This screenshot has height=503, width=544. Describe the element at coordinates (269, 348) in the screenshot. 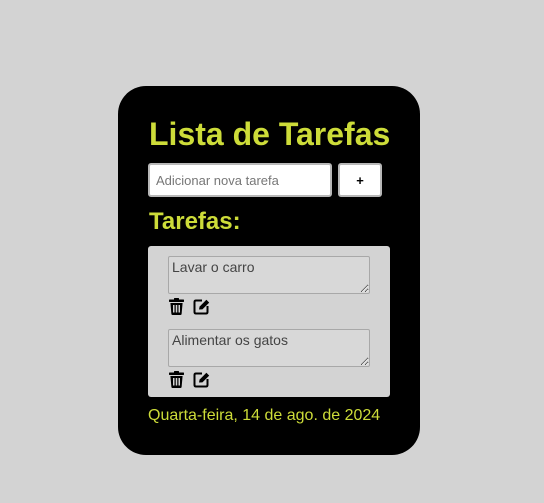

I see `task-text-field: Alimentar os gatos` at that location.